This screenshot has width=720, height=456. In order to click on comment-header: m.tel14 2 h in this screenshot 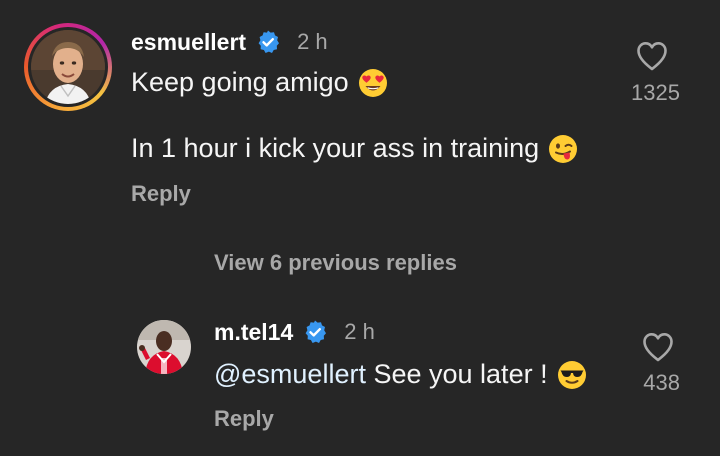, I will do `click(294, 332)`.